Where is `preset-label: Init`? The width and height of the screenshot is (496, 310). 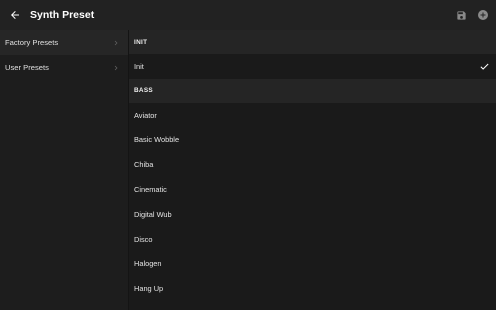 preset-label: Init is located at coordinates (139, 66).